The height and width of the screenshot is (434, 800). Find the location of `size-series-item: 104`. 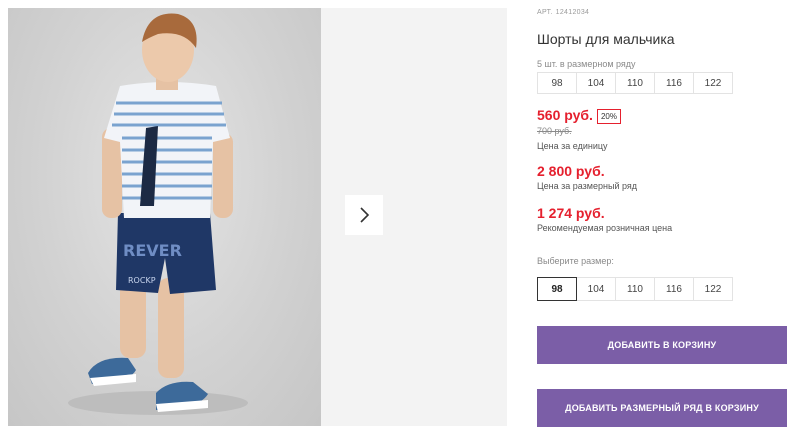

size-series-item: 104 is located at coordinates (596, 83).